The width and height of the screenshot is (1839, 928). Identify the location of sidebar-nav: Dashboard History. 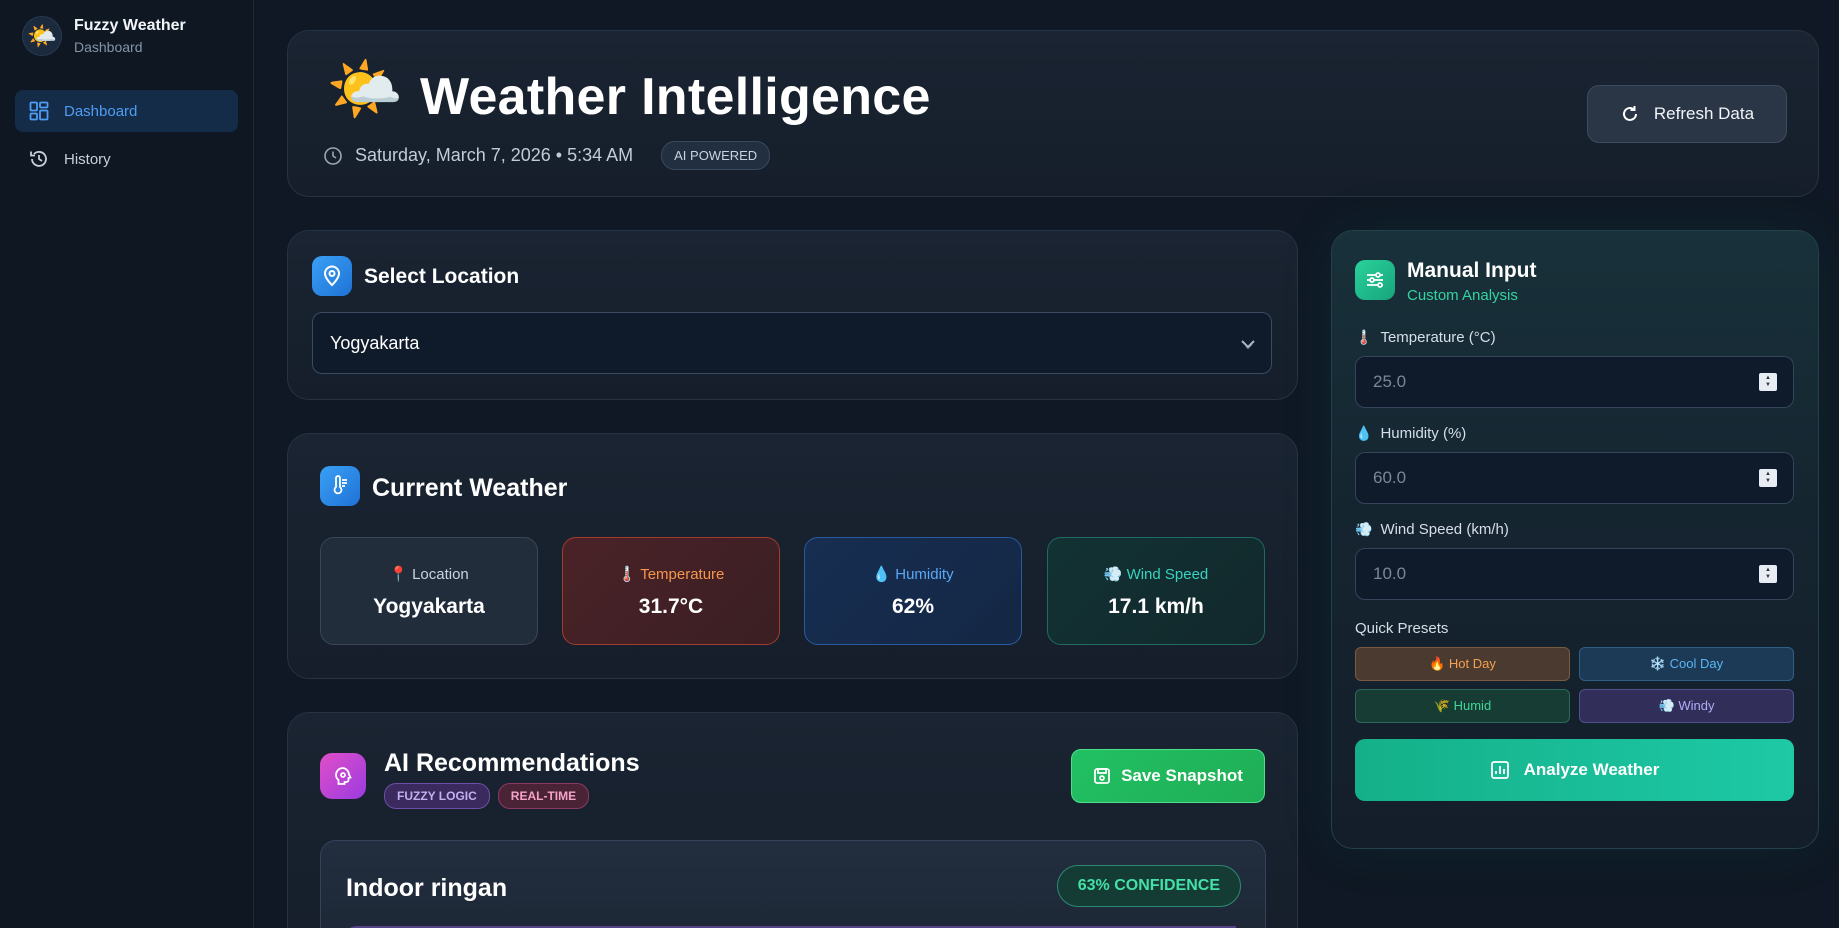
(126, 138).